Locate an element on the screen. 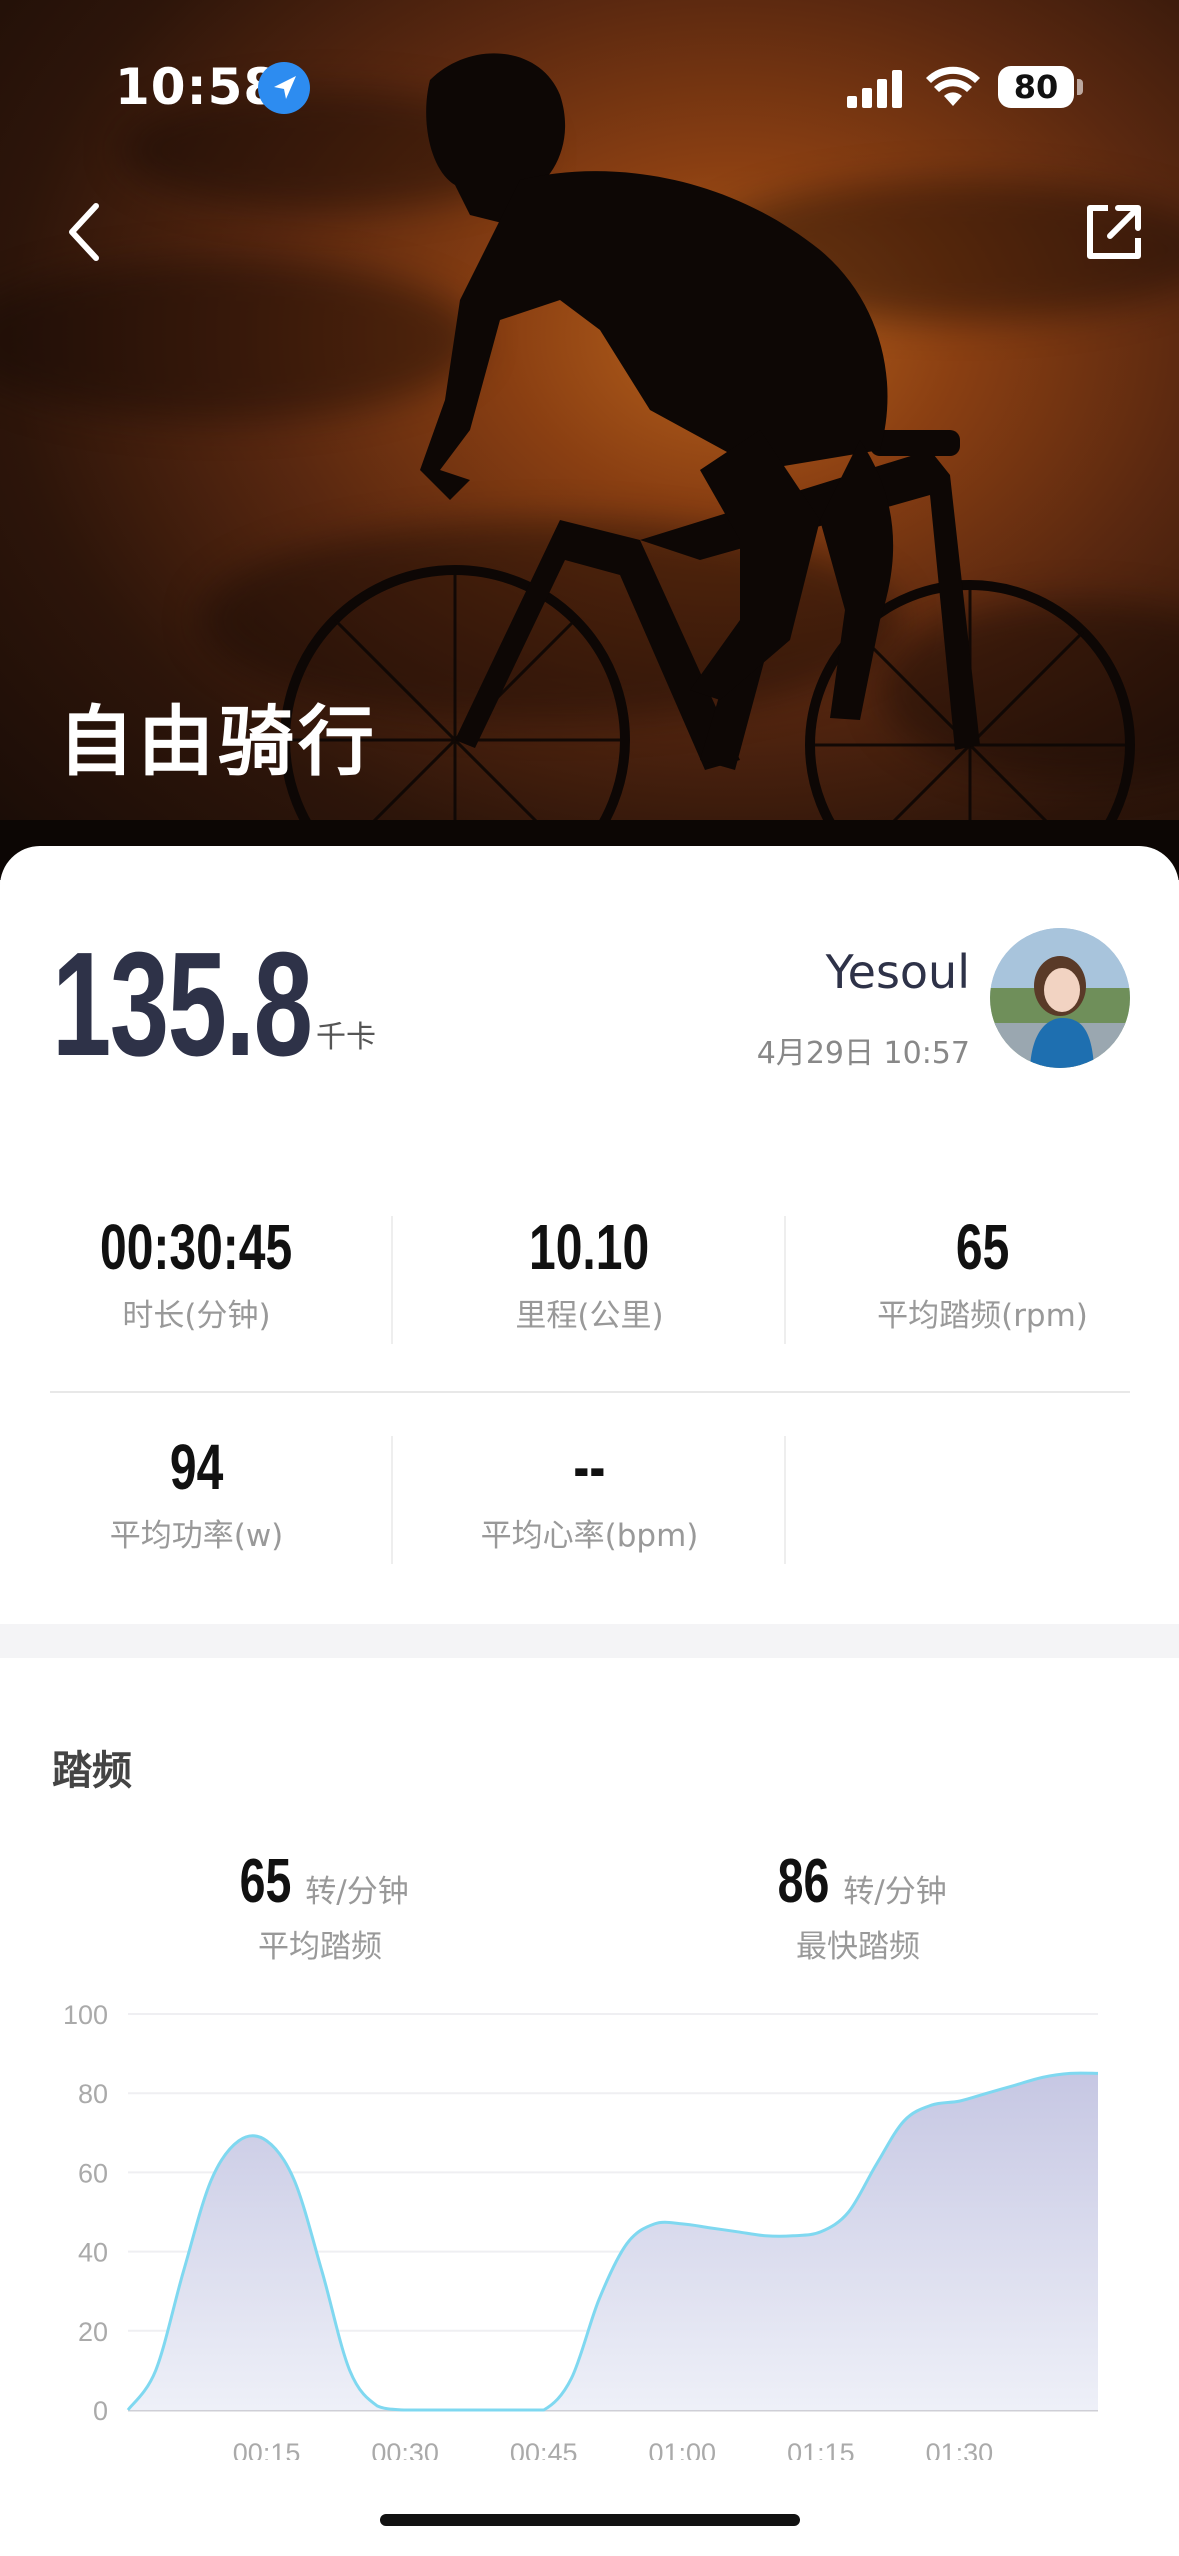 This screenshot has height=2556, width=1179. avg-cadence-metric: 65 转/分钟 平均踏频 is located at coordinates (320, 1906).